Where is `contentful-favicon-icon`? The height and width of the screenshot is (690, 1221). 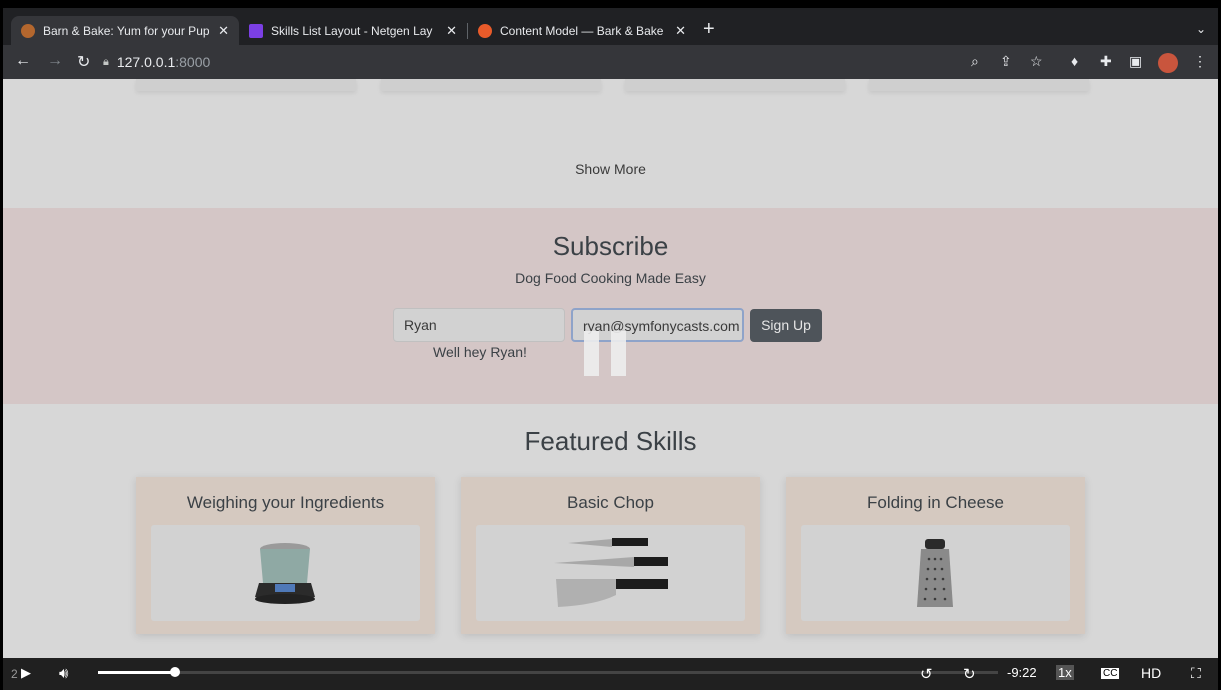 contentful-favicon-icon is located at coordinates (485, 30).